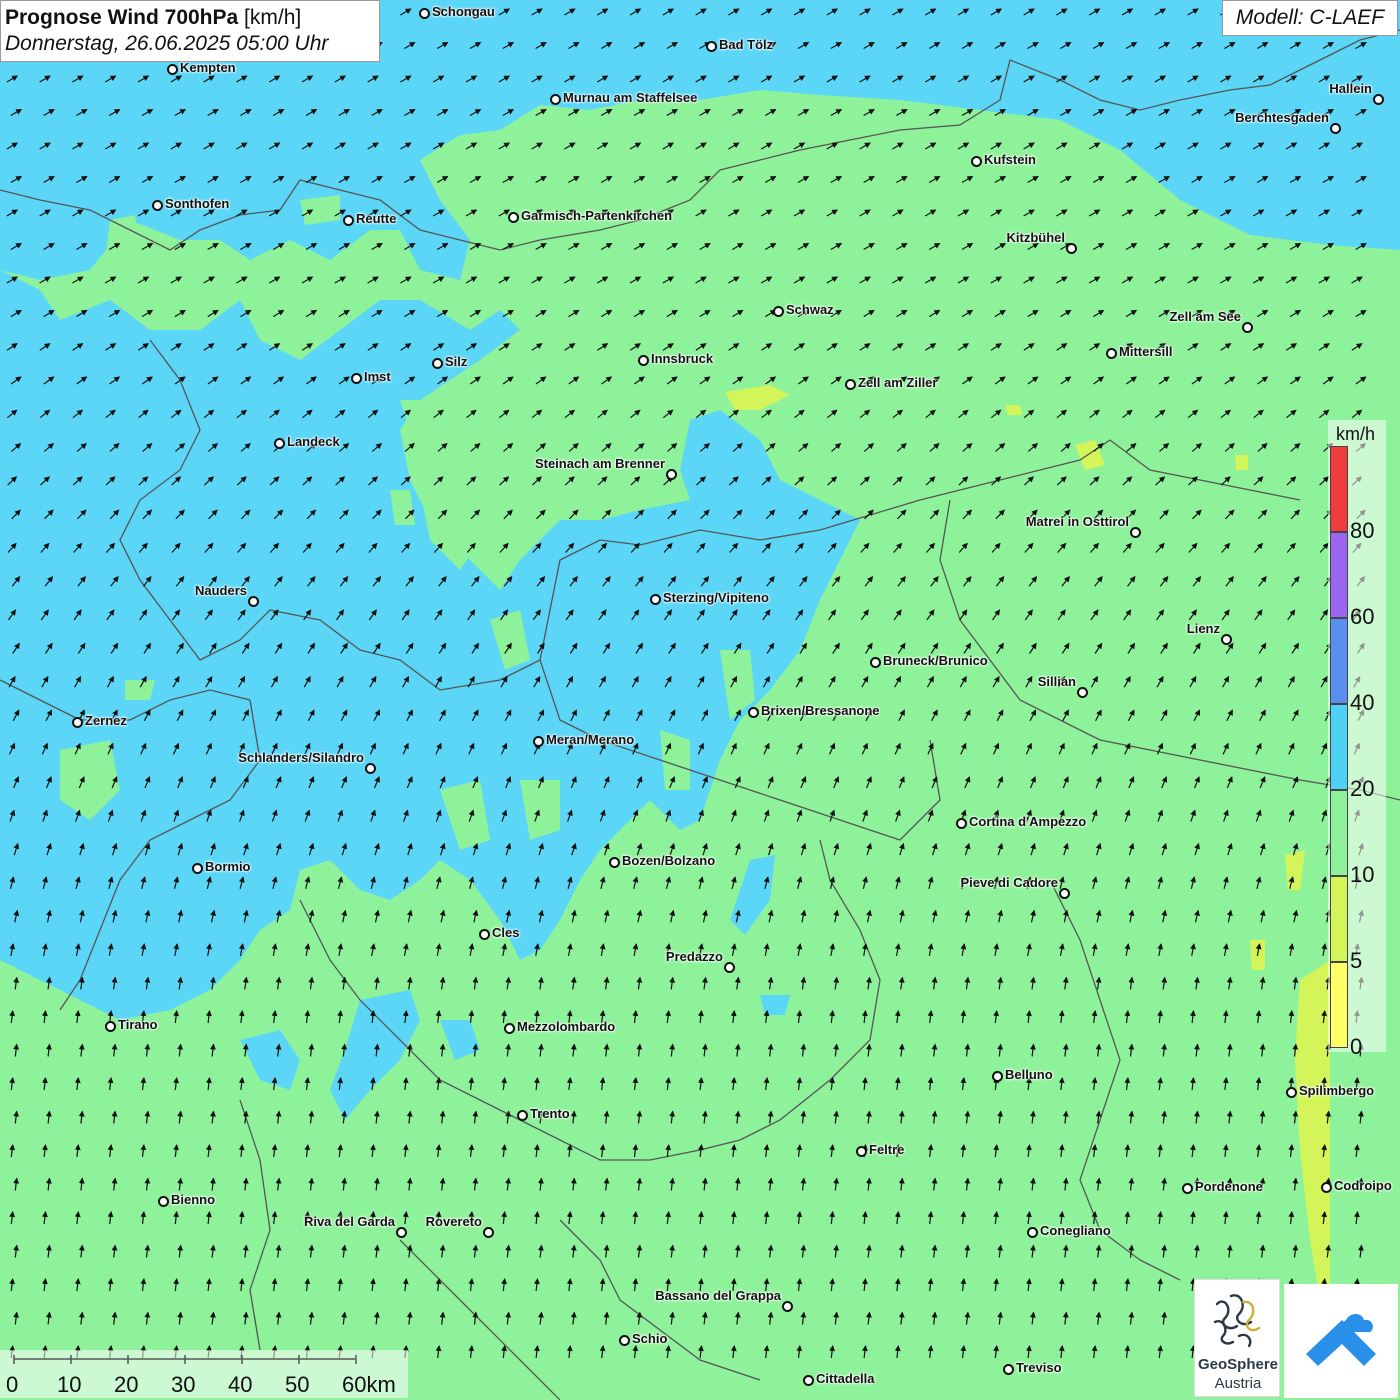  What do you see at coordinates (820, 710) in the screenshot?
I see `city-label: Brixen/Bressanone` at bounding box center [820, 710].